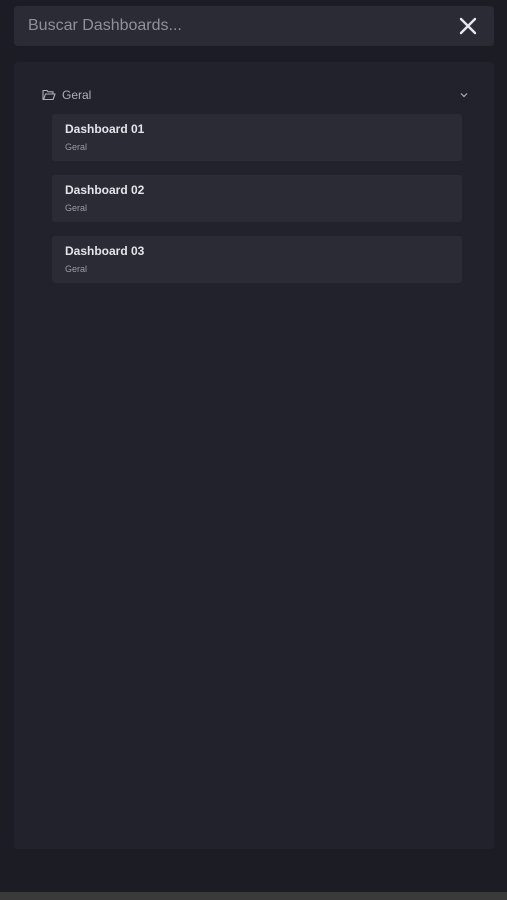 The image size is (507, 900). Describe the element at coordinates (257, 198) in the screenshot. I see `dashboard-card: Dashboard 02 Geral` at that location.